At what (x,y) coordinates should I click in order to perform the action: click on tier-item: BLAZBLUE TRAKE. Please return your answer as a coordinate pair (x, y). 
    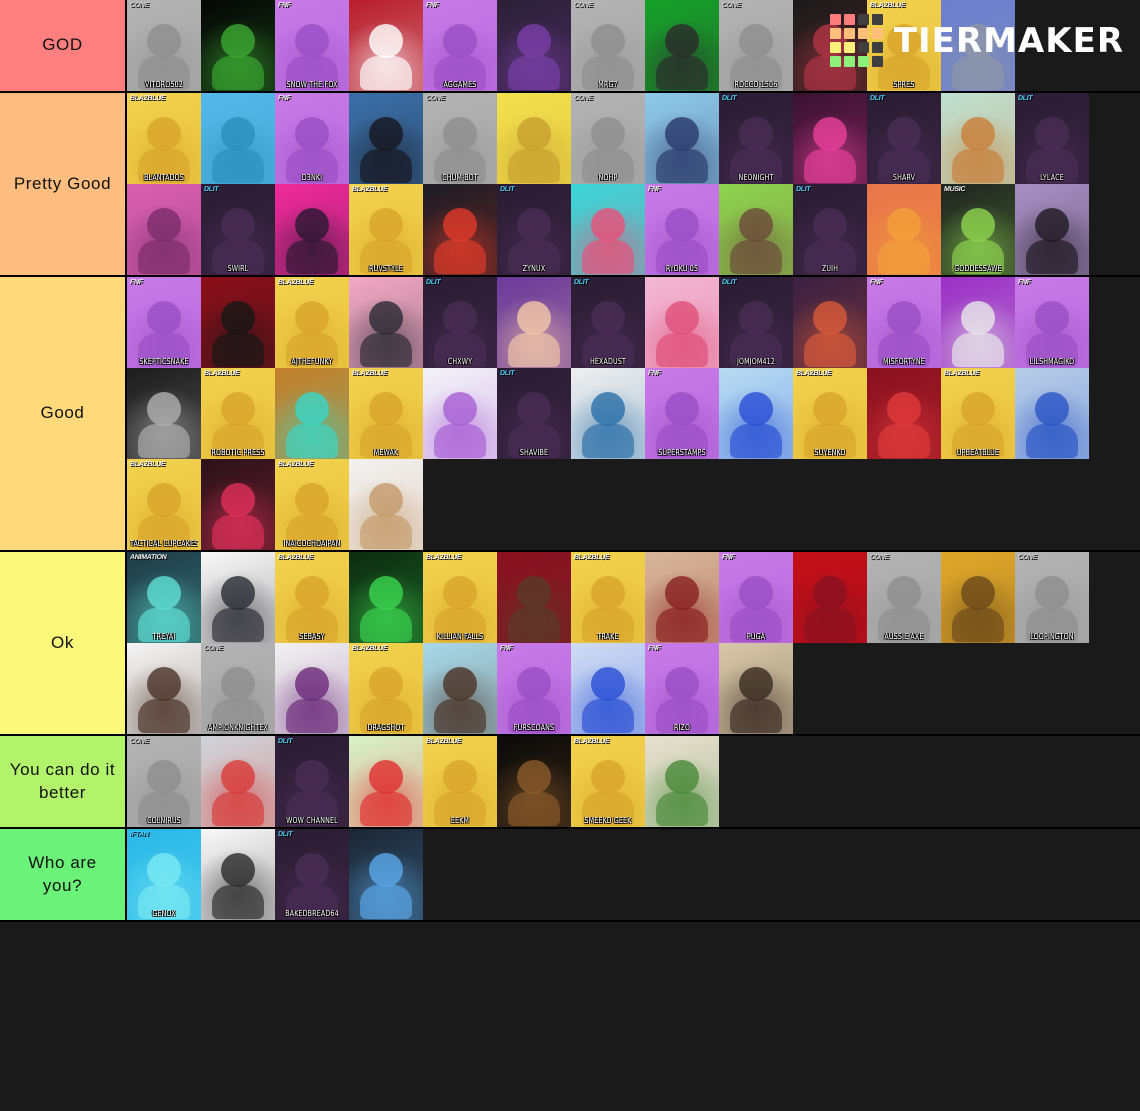
    Looking at the image, I should click on (608, 597).